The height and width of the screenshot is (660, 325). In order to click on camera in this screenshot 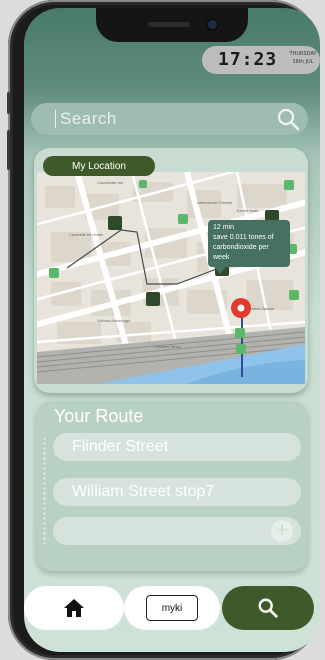, I will do `click(212, 24)`.